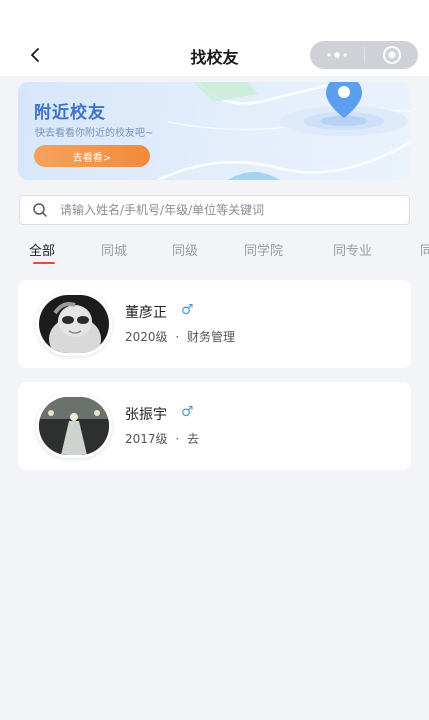 This screenshot has width=429, height=720. I want to click on mini-program-capsule, so click(364, 55).